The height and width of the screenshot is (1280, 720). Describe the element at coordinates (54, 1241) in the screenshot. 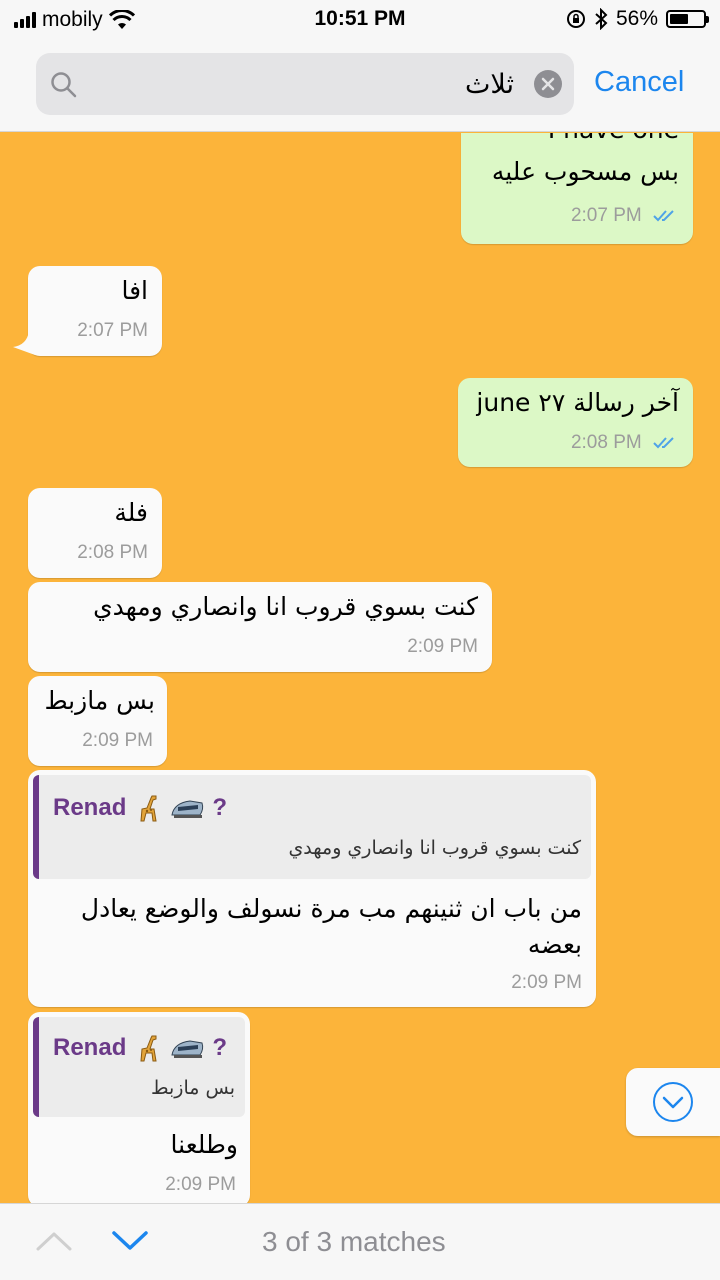

I see `previous-match-button` at that location.